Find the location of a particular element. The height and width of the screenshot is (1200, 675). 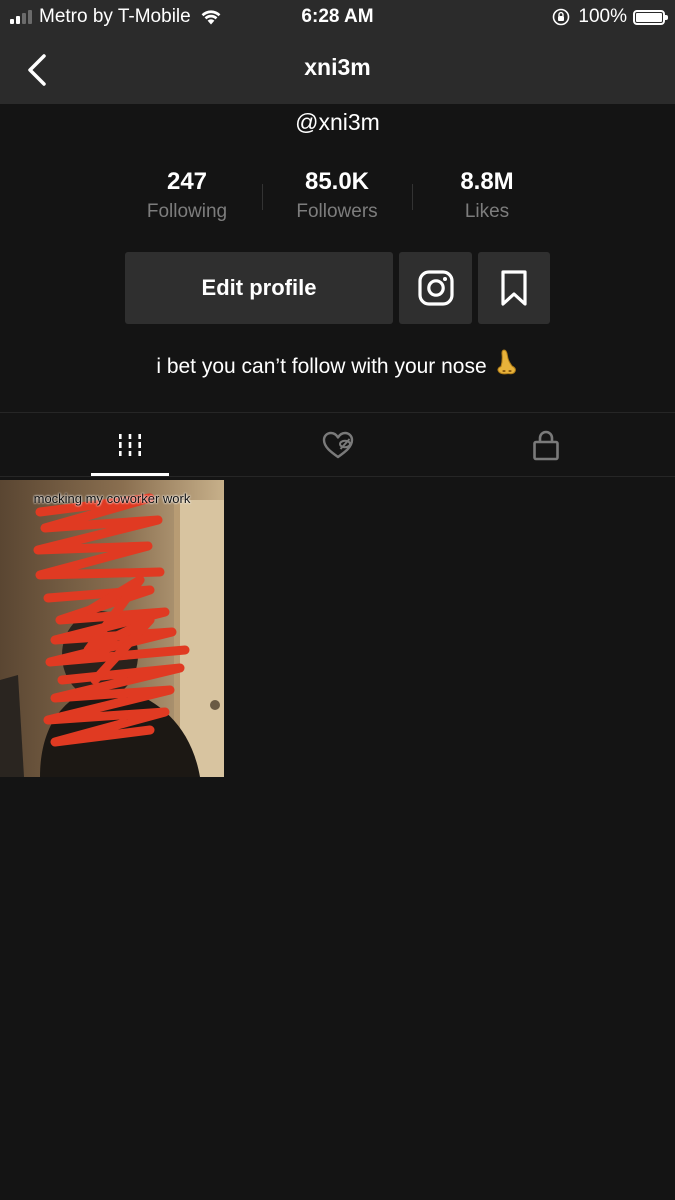

instagram-button is located at coordinates (435, 288).